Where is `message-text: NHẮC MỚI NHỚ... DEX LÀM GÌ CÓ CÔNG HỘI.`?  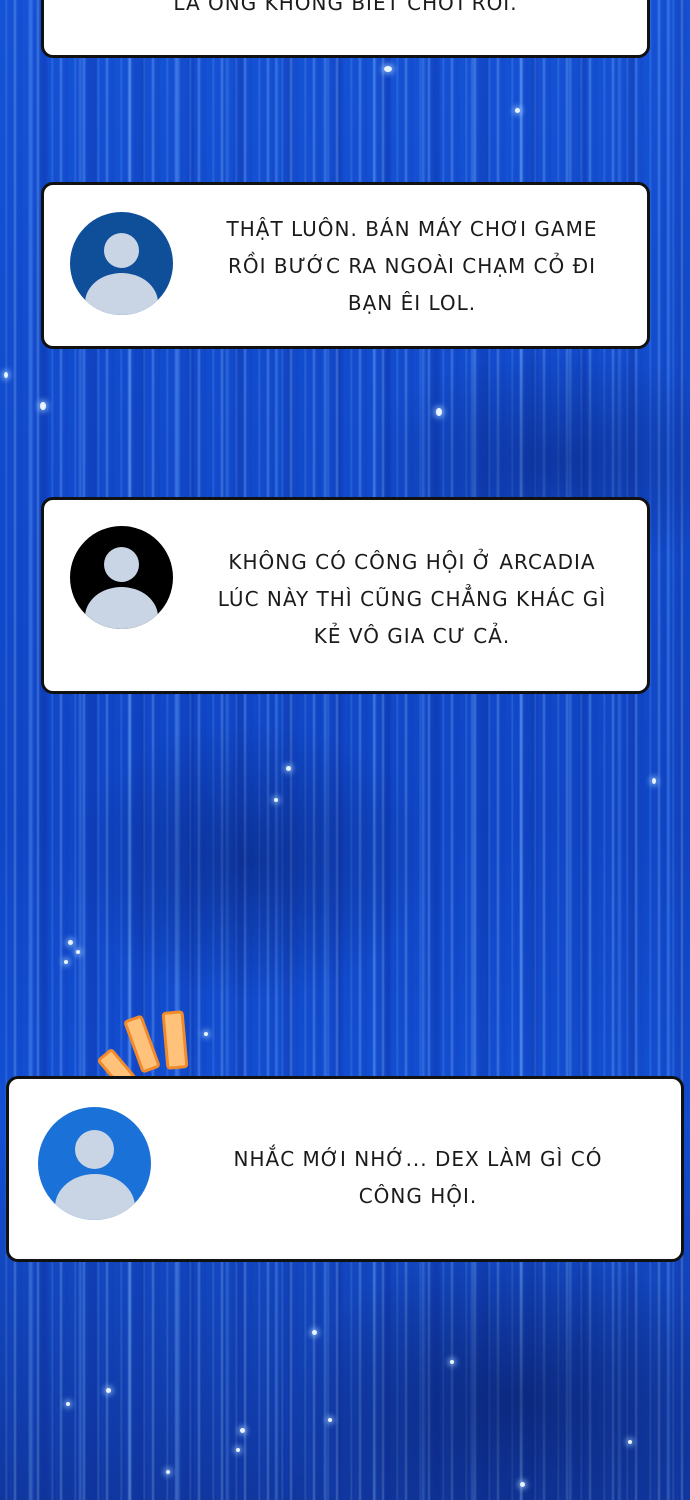
message-text: NHẮC MỚI NHỚ... DEX LÀM GÌ CÓ CÔNG HỘI. is located at coordinates (418, 1177).